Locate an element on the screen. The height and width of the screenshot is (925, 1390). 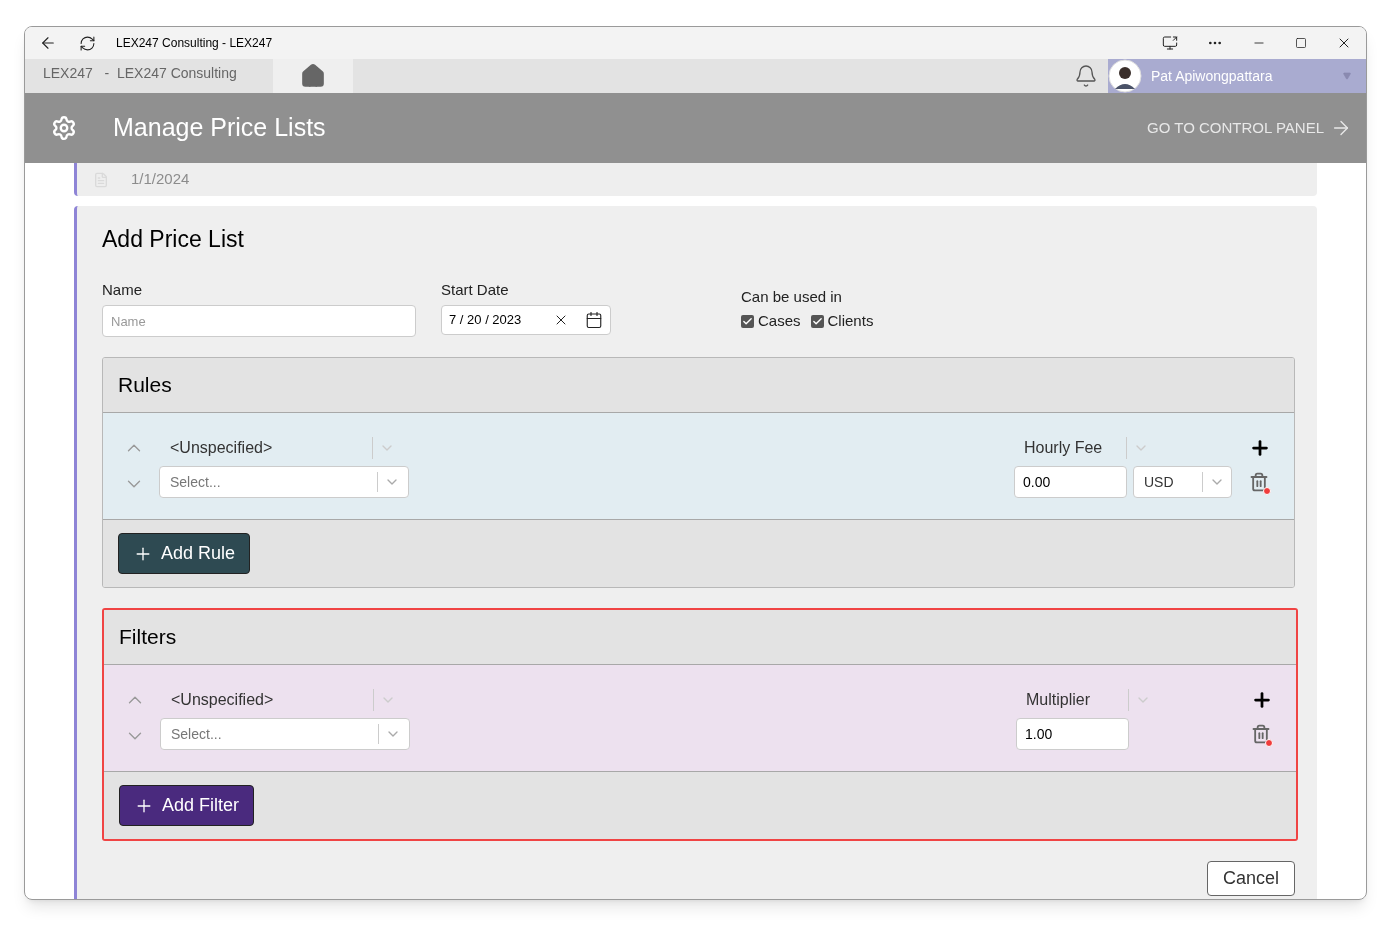
window-title: LEX247 Consulting - LEX247 is located at coordinates (194, 43).